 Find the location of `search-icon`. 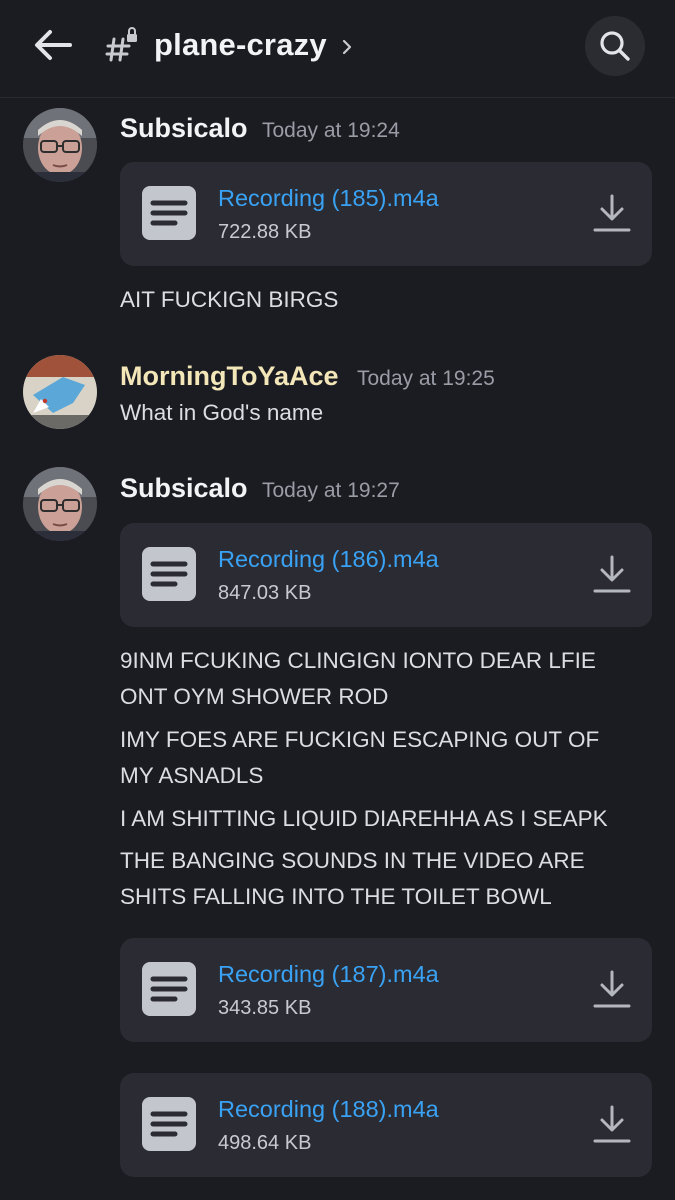

search-icon is located at coordinates (615, 46).